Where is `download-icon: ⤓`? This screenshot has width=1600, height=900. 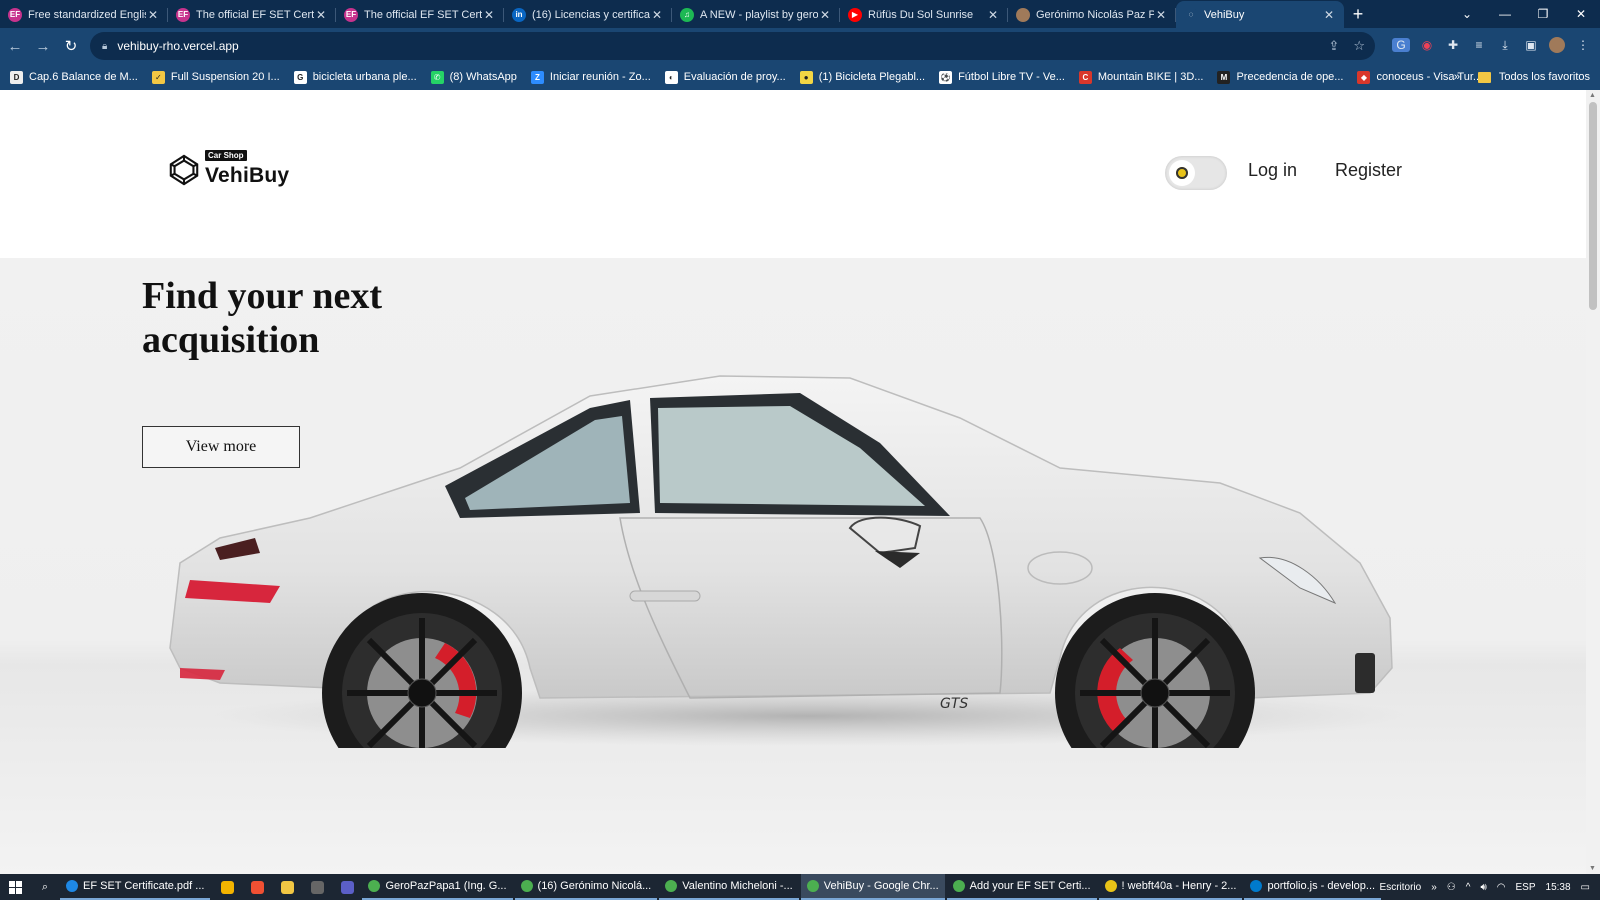 download-icon: ⤓ is located at coordinates (1505, 45).